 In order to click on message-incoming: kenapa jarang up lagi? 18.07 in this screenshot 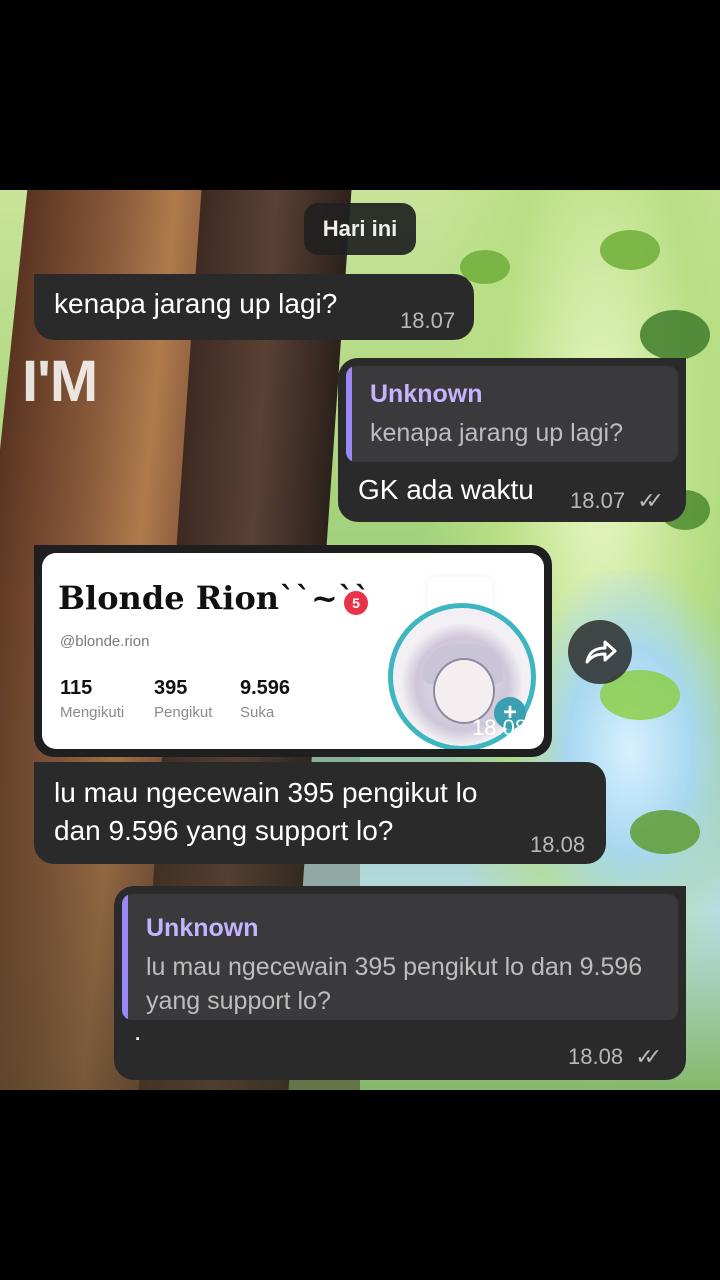, I will do `click(254, 307)`.